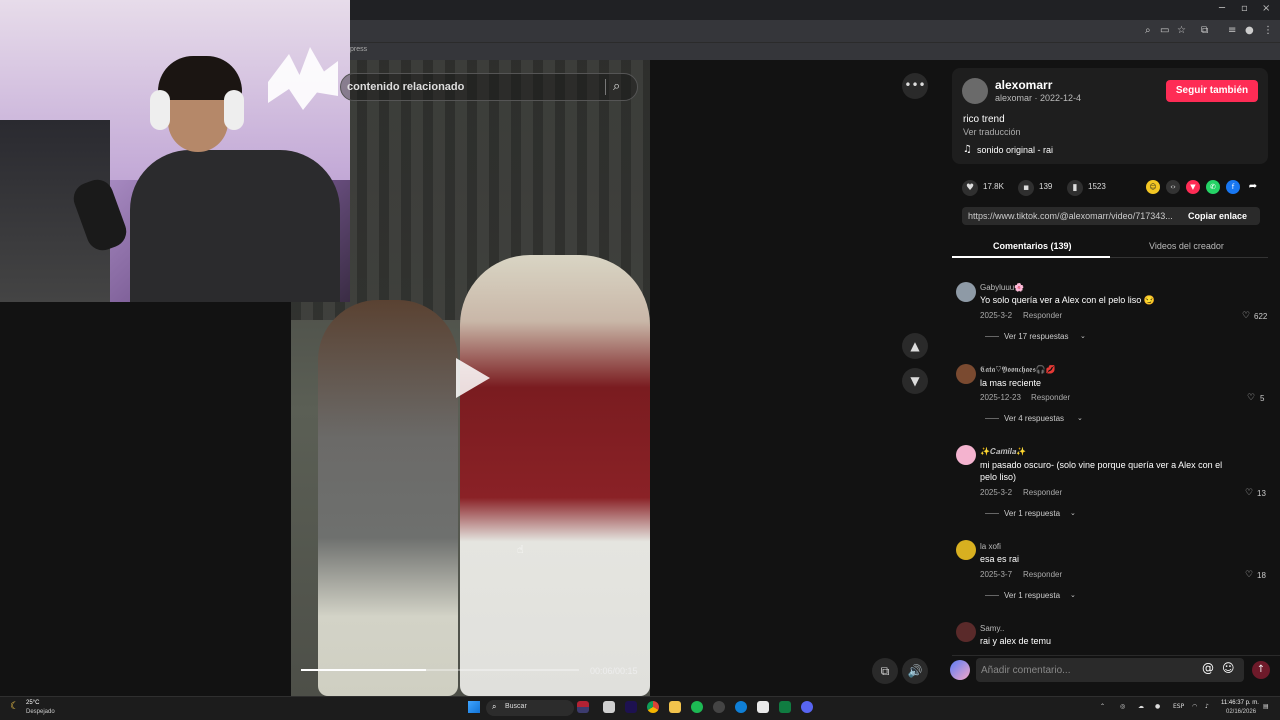 The height and width of the screenshot is (720, 1280). What do you see at coordinates (1178, 706) in the screenshot?
I see `language-indicator: ESP` at bounding box center [1178, 706].